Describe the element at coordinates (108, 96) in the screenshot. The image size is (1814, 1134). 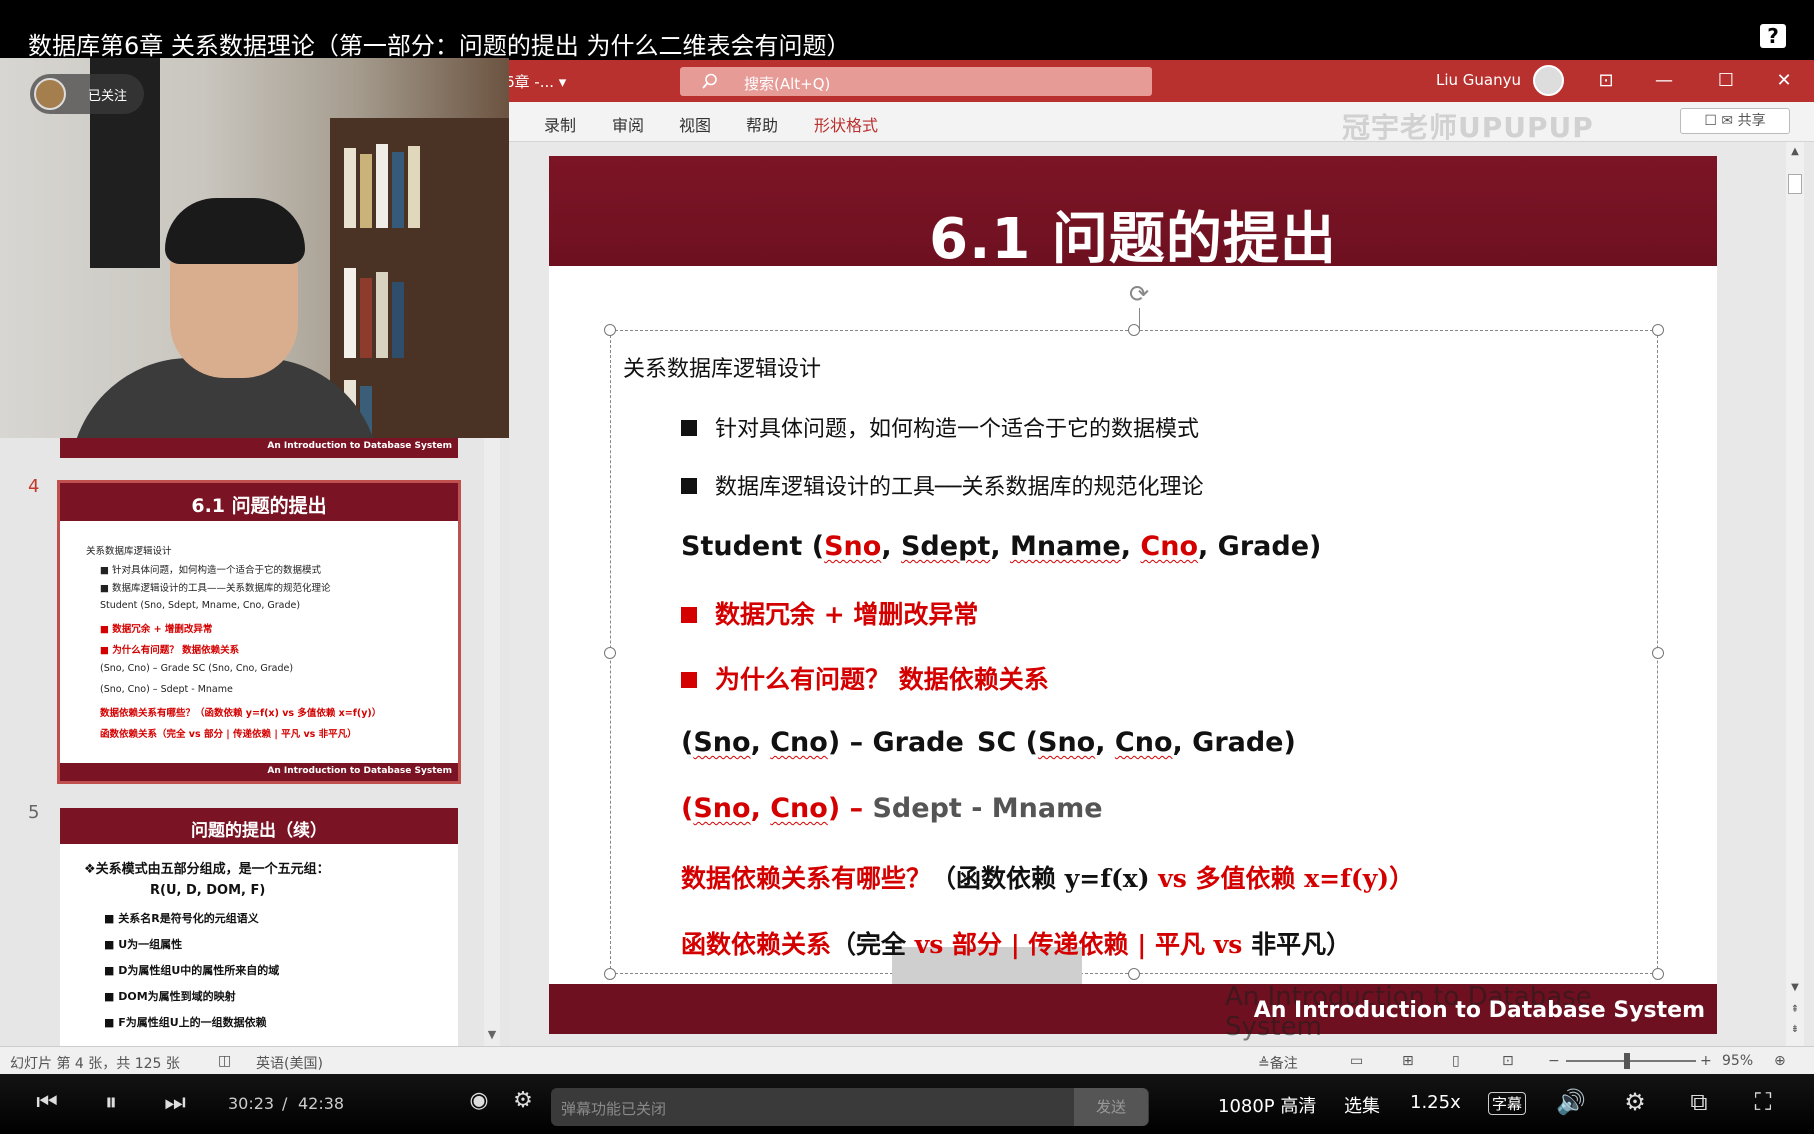
I see `follow-label: 已关注` at that location.